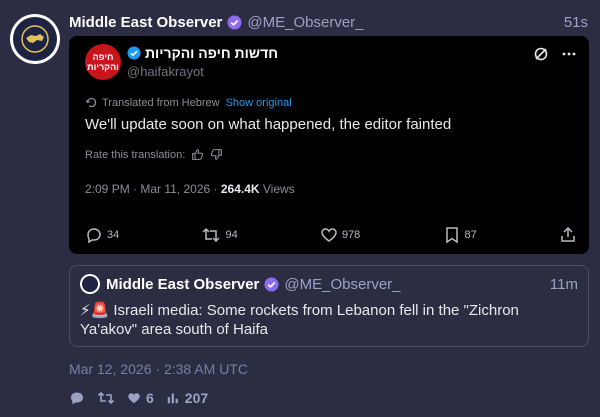 Image resolution: width=600 pixels, height=417 pixels. What do you see at coordinates (172, 398) in the screenshot?
I see `bar-chart-icon` at bounding box center [172, 398].